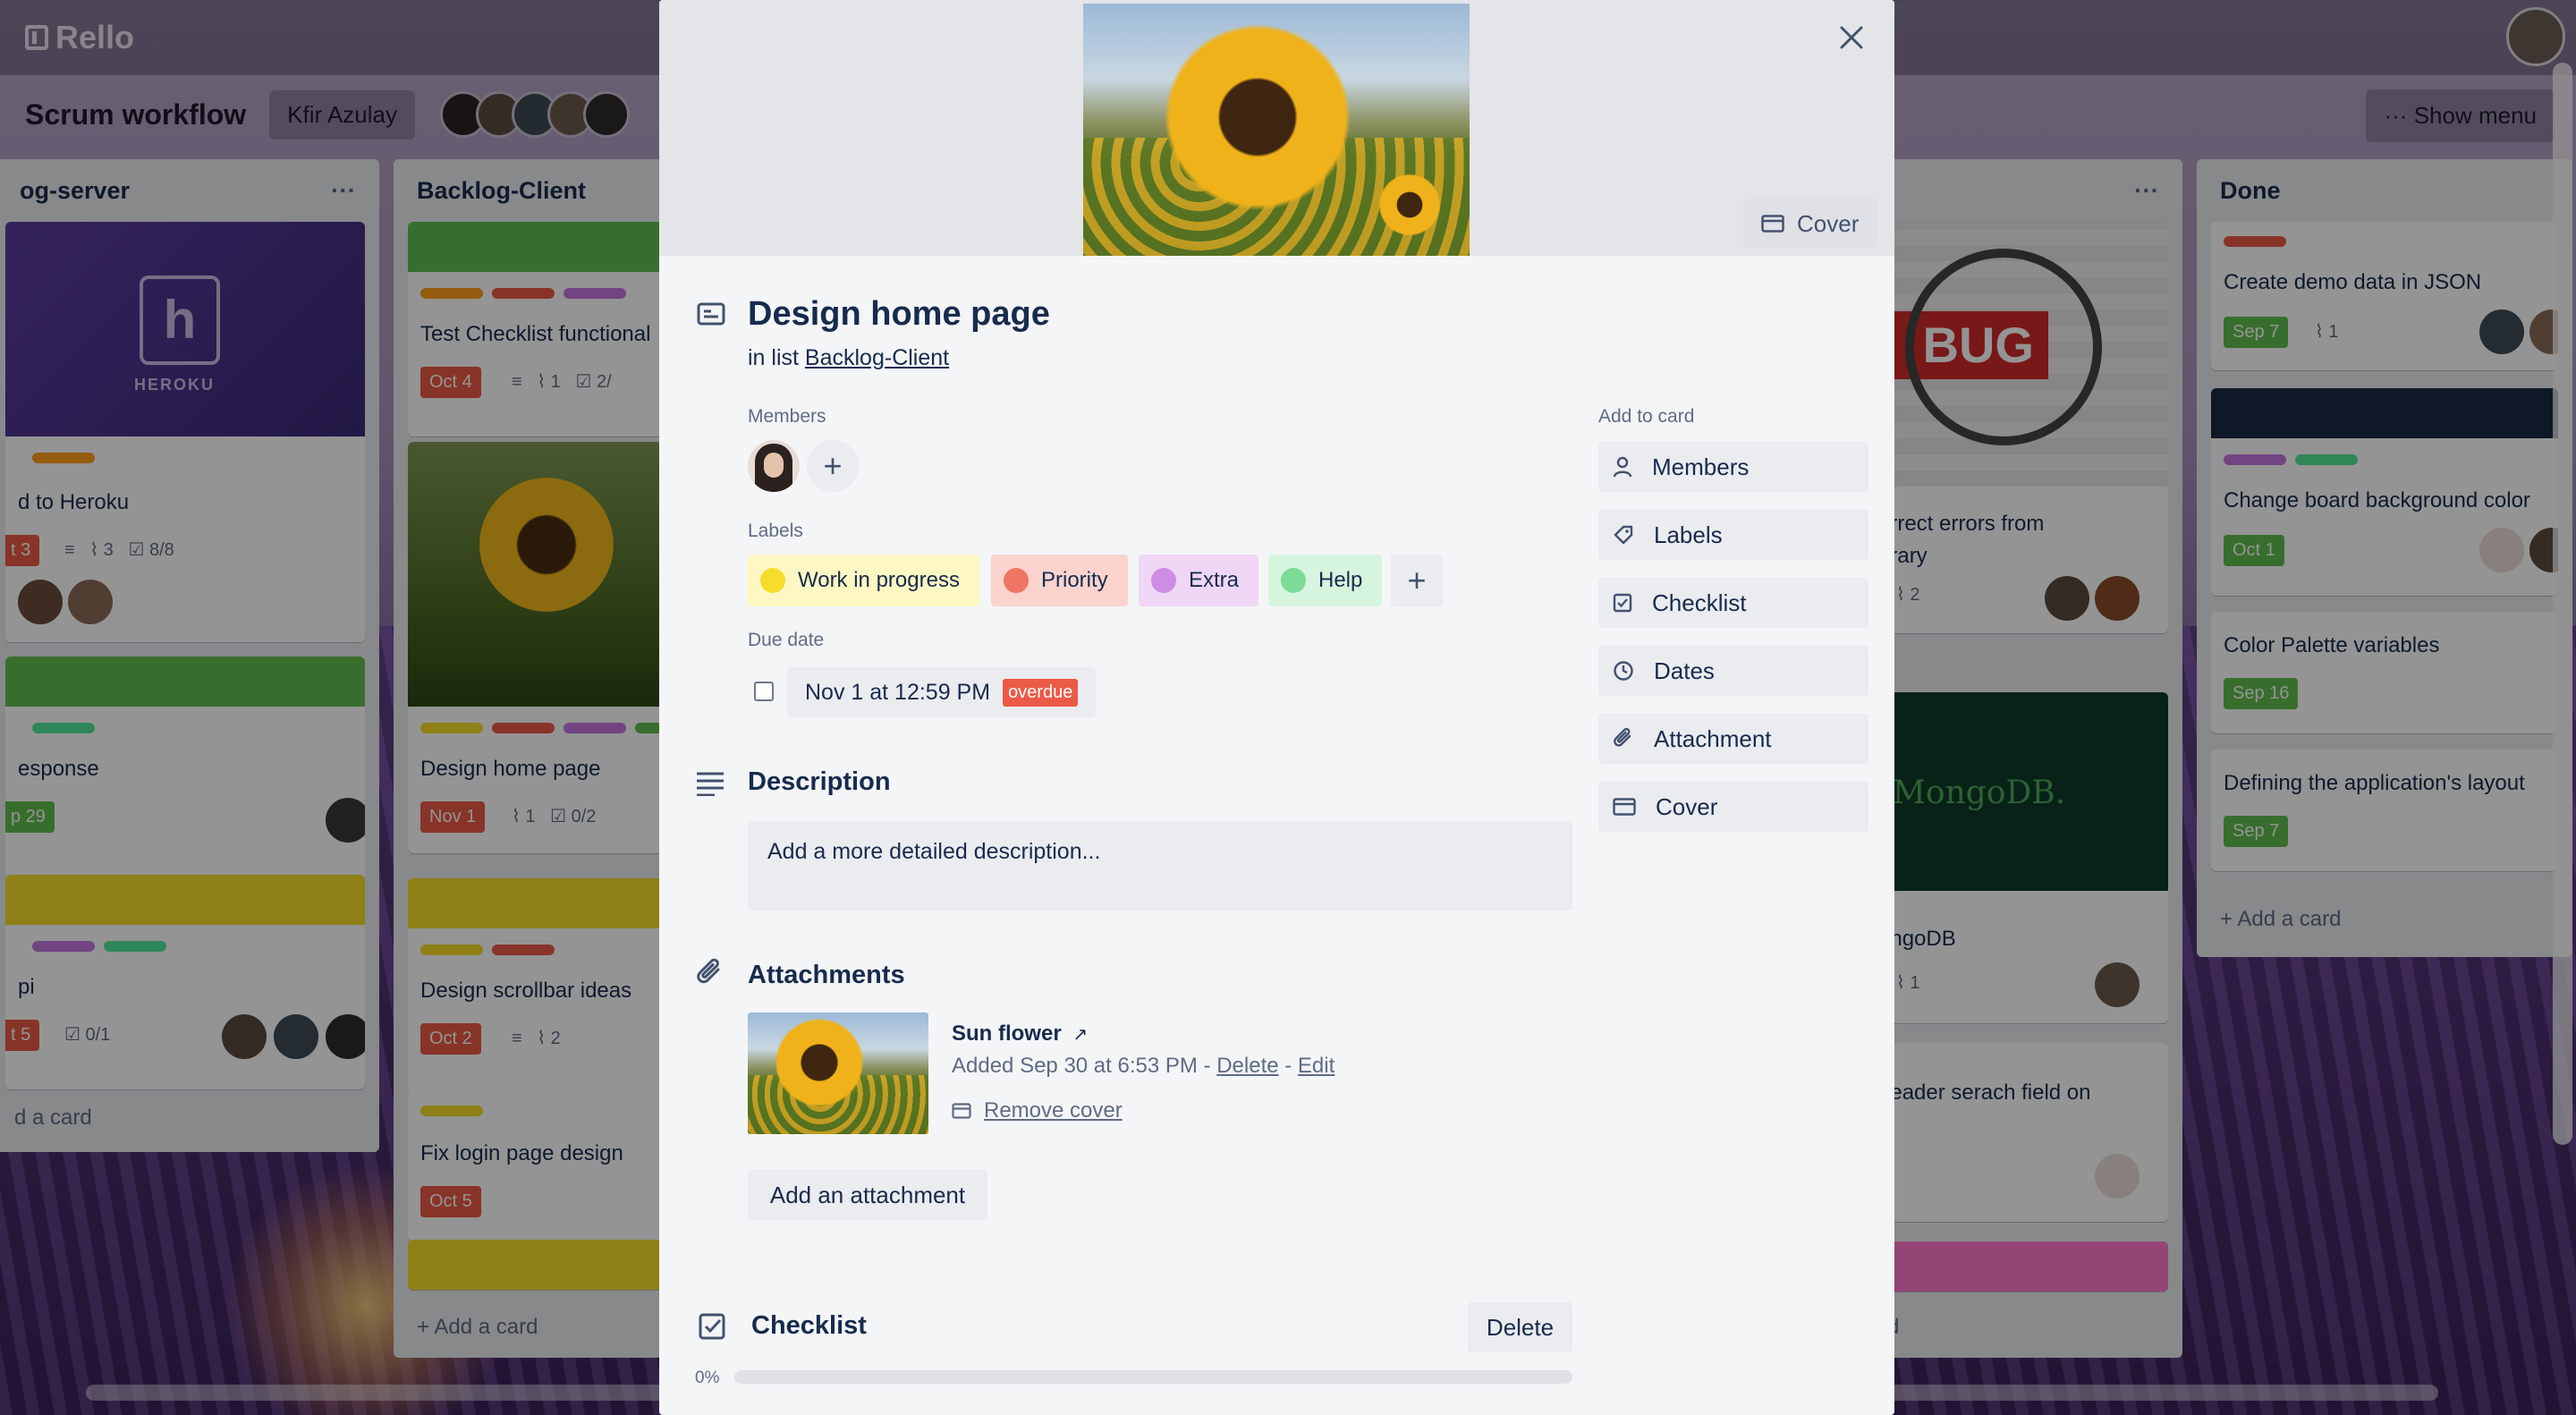 Image resolution: width=2576 pixels, height=1415 pixels. What do you see at coordinates (826, 975) in the screenshot?
I see `attachments-title: Attachments` at bounding box center [826, 975].